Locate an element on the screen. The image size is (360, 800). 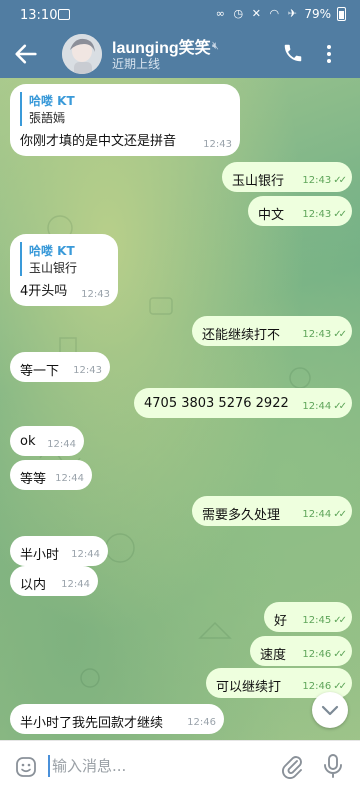
message-text: 半小时了我先回款才继续 is located at coordinates (92, 723).